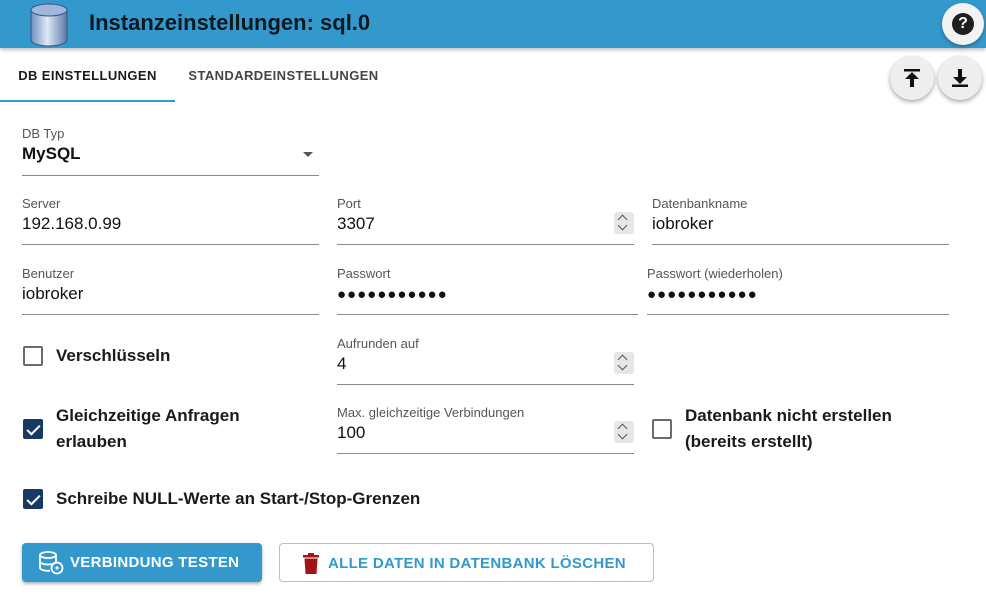 The width and height of the screenshot is (986, 601). I want to click on tab-default-settings: STANDARDEINSTELLUNGEN, so click(283, 76).